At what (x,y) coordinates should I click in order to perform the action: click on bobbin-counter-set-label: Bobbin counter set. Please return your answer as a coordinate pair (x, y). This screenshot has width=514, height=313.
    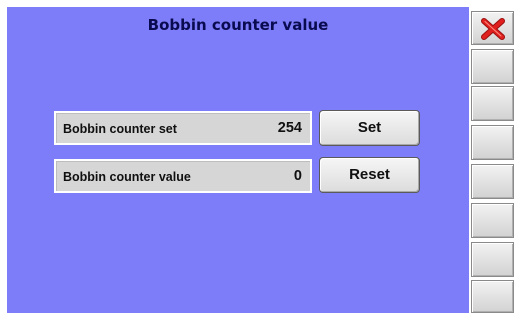
    Looking at the image, I should click on (120, 129).